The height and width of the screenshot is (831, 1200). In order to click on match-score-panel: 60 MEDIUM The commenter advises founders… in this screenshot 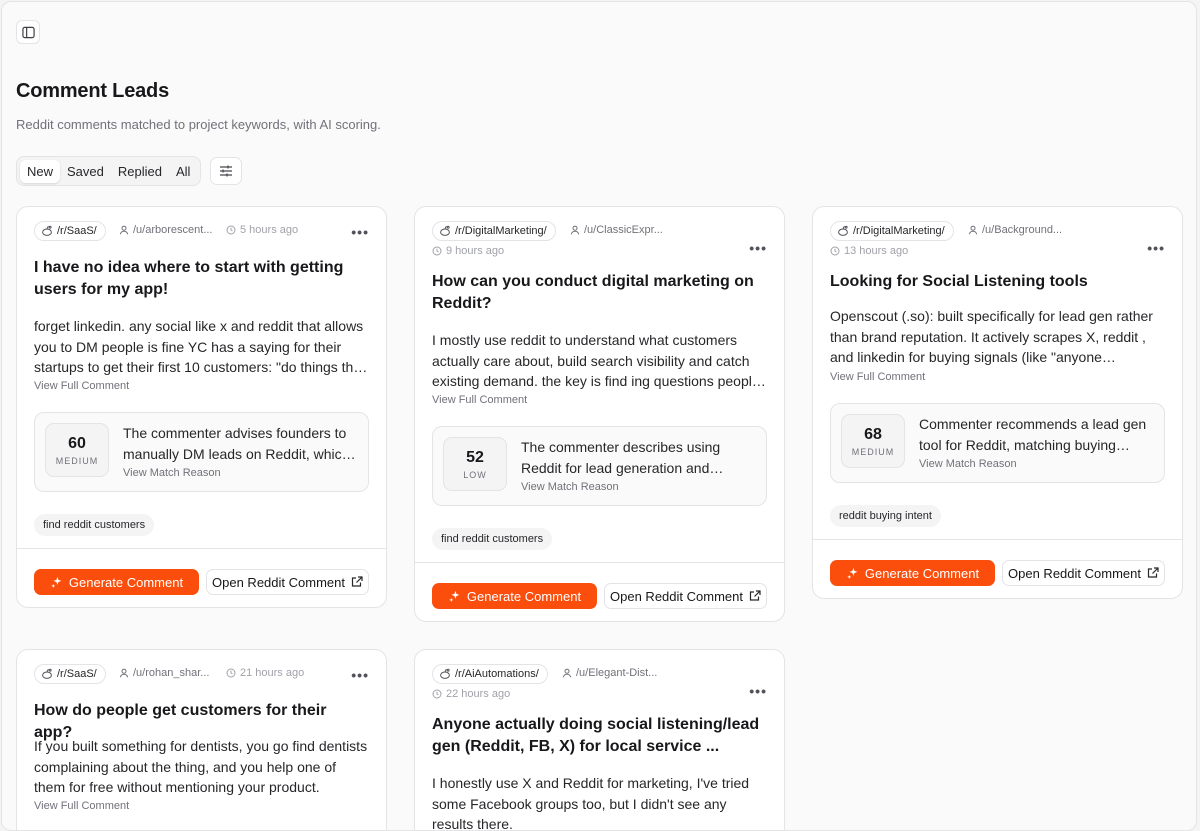, I will do `click(201, 452)`.